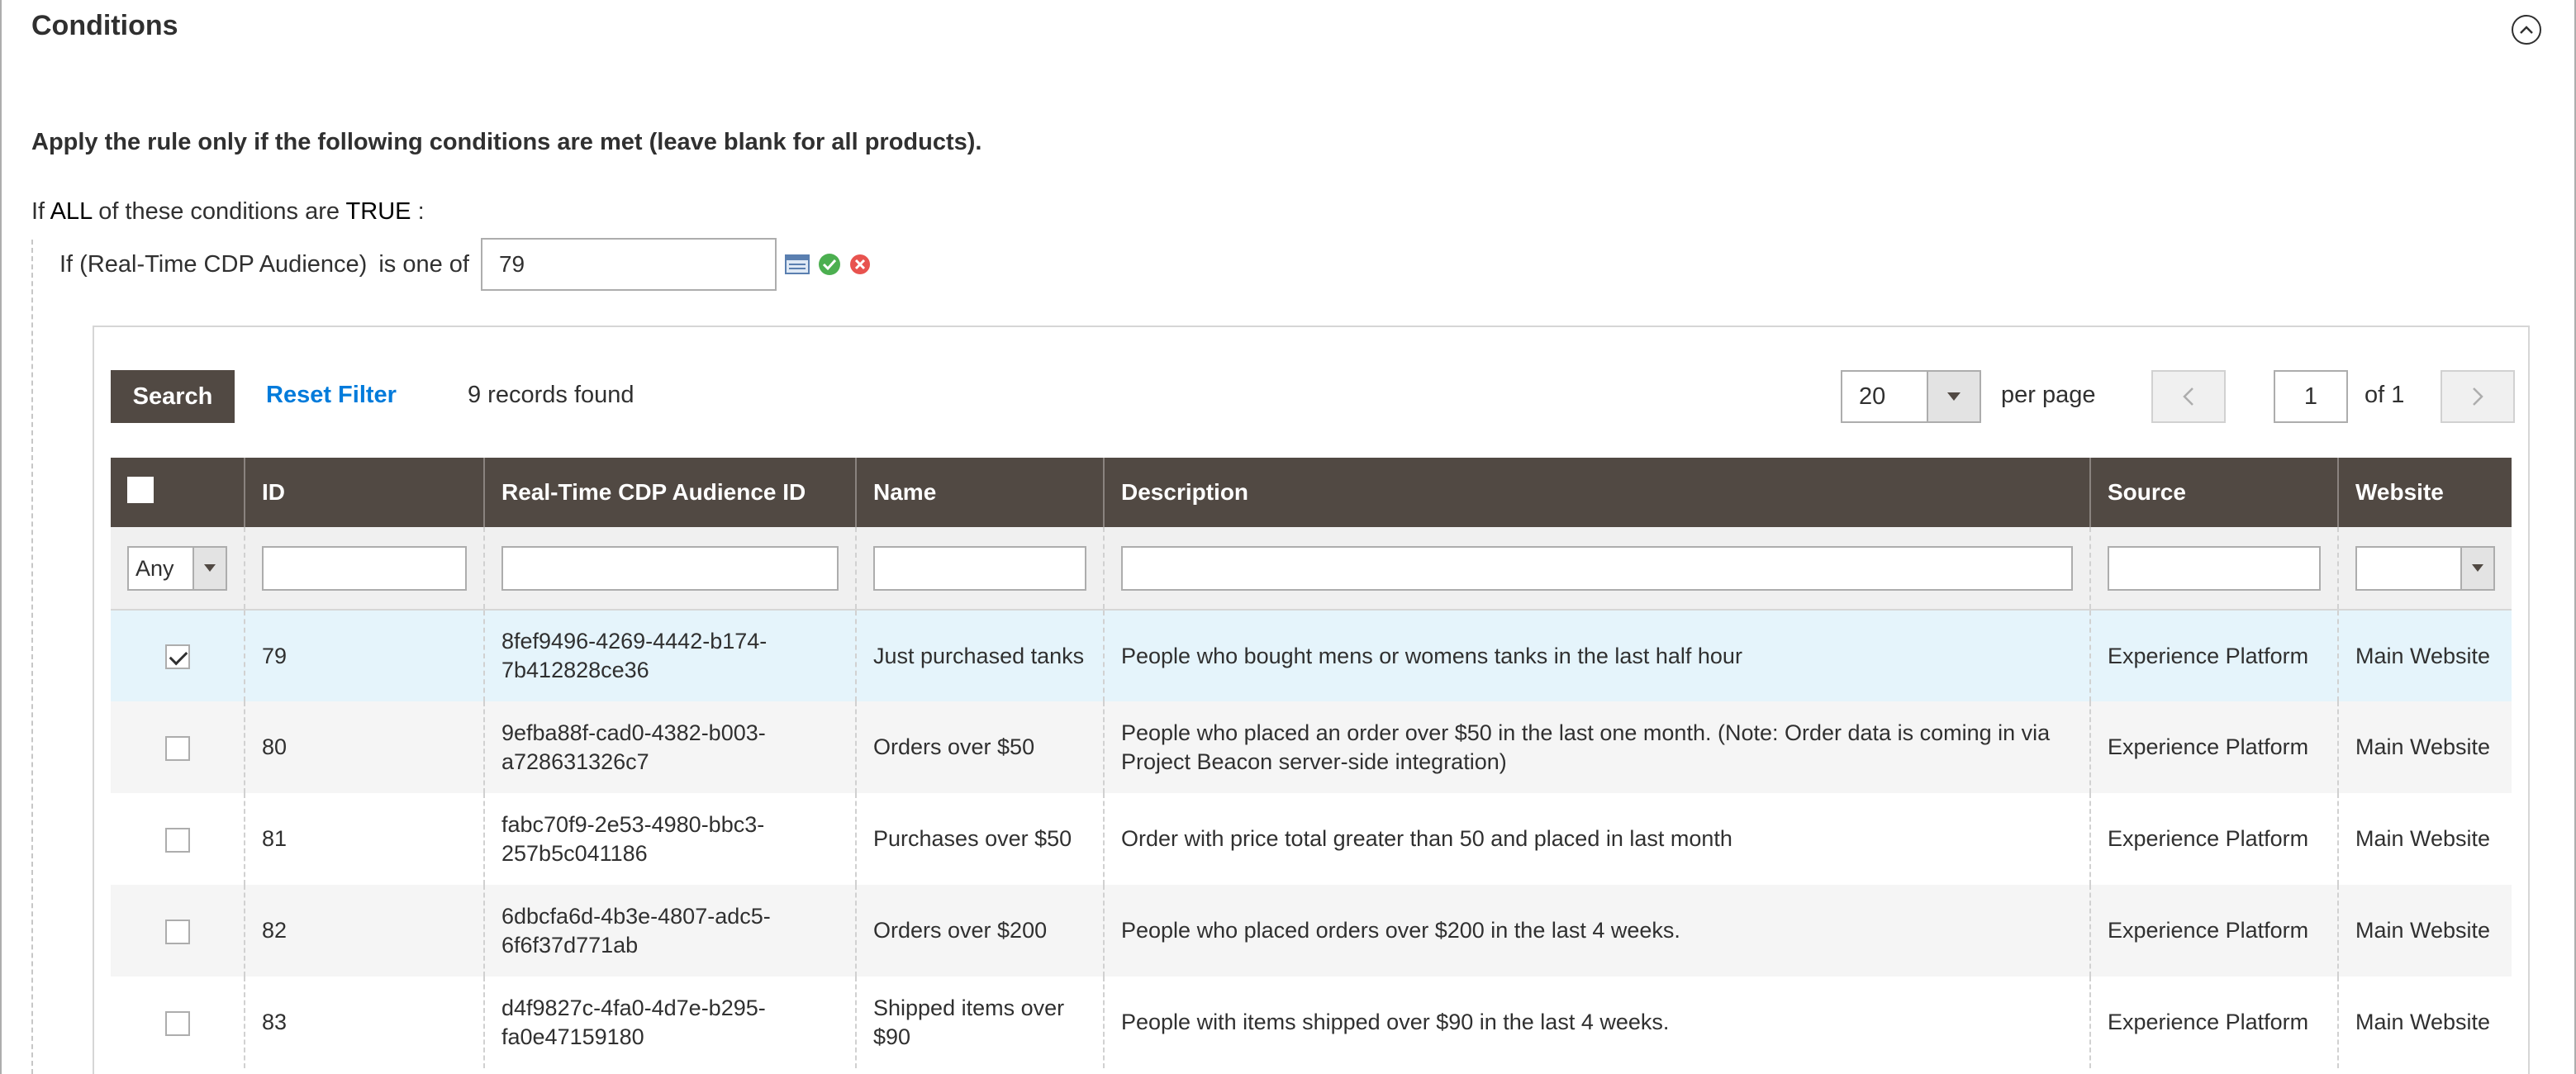 This screenshot has width=2576, height=1074. Describe the element at coordinates (1872, 396) in the screenshot. I see `per-page-value: 20` at that location.